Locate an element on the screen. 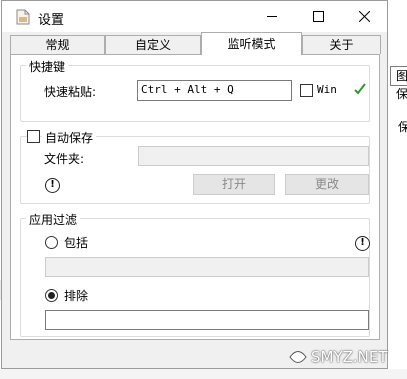 The height and width of the screenshot is (379, 407). tab-custom: 自定义 is located at coordinates (153, 44).